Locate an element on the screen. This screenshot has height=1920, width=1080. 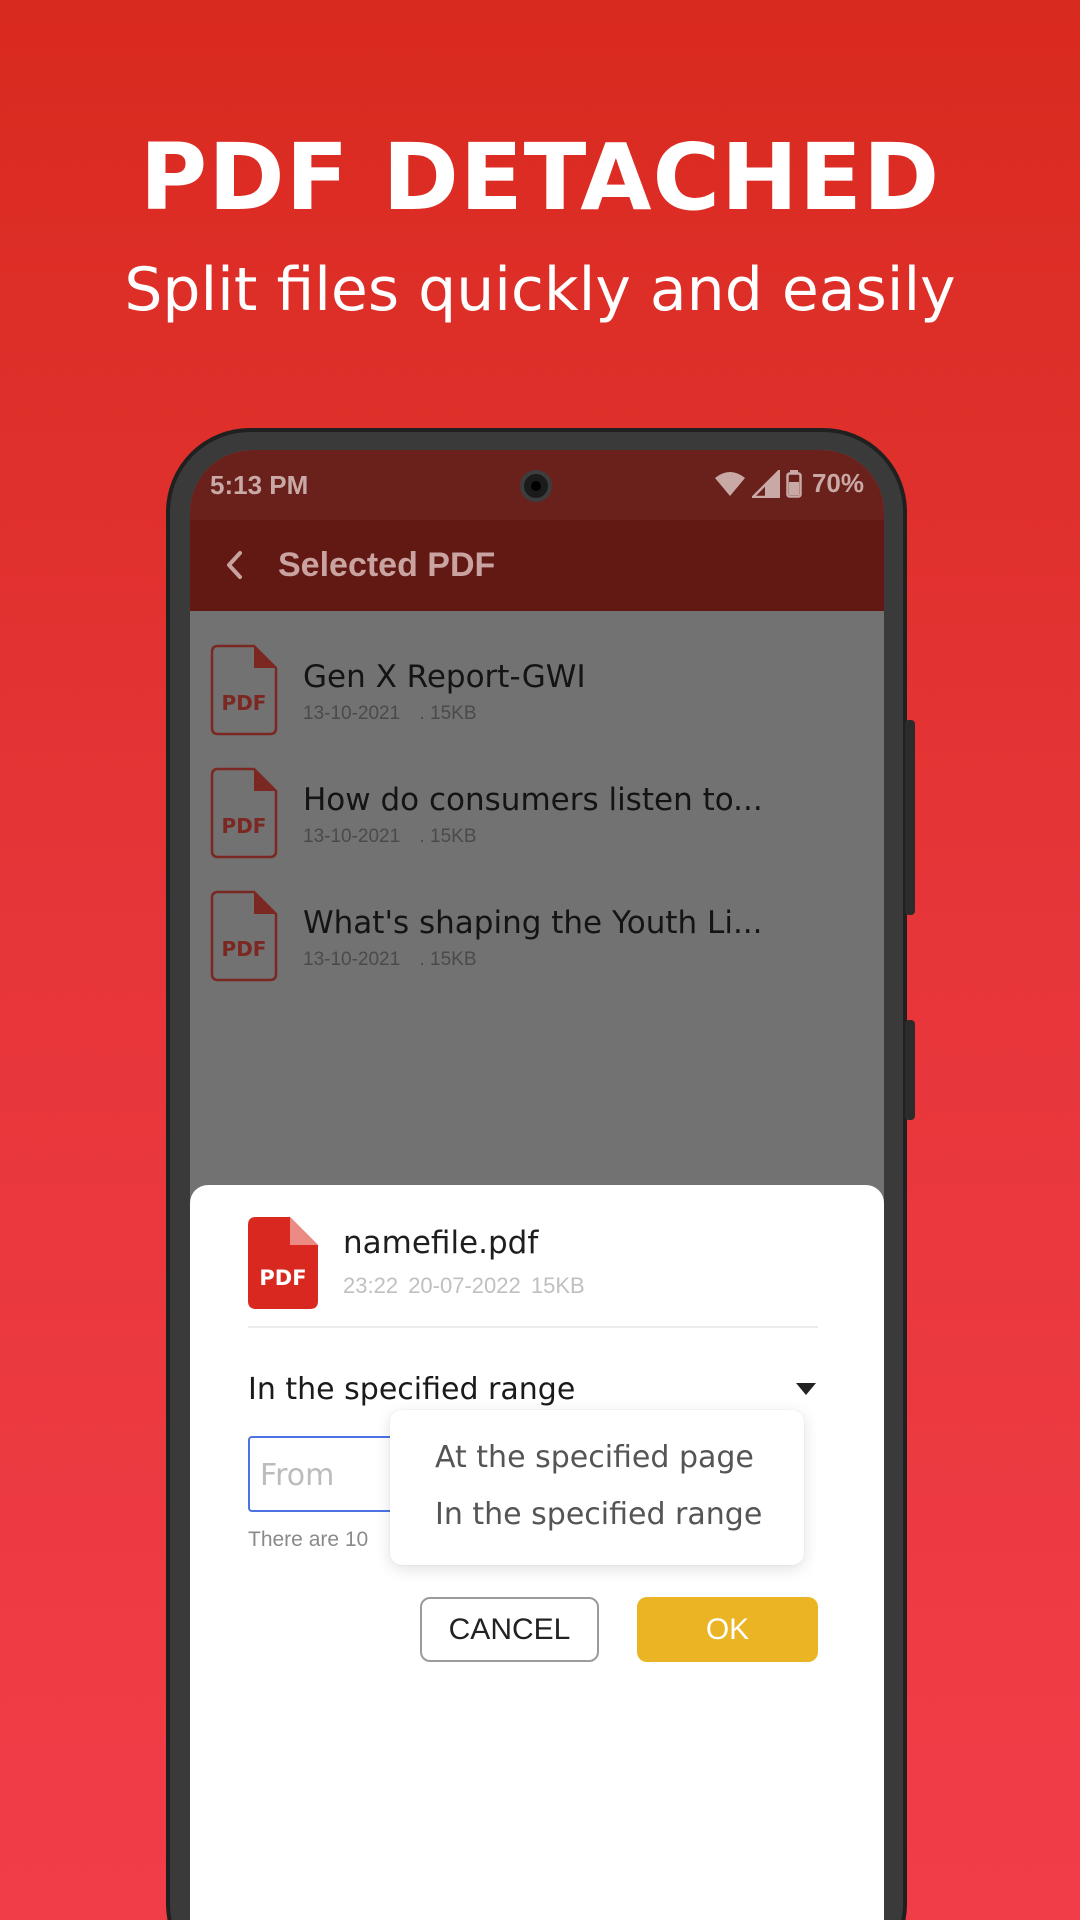
sheet-file-meta: 23:22 20-07-2022 15KB is located at coordinates (464, 1286).